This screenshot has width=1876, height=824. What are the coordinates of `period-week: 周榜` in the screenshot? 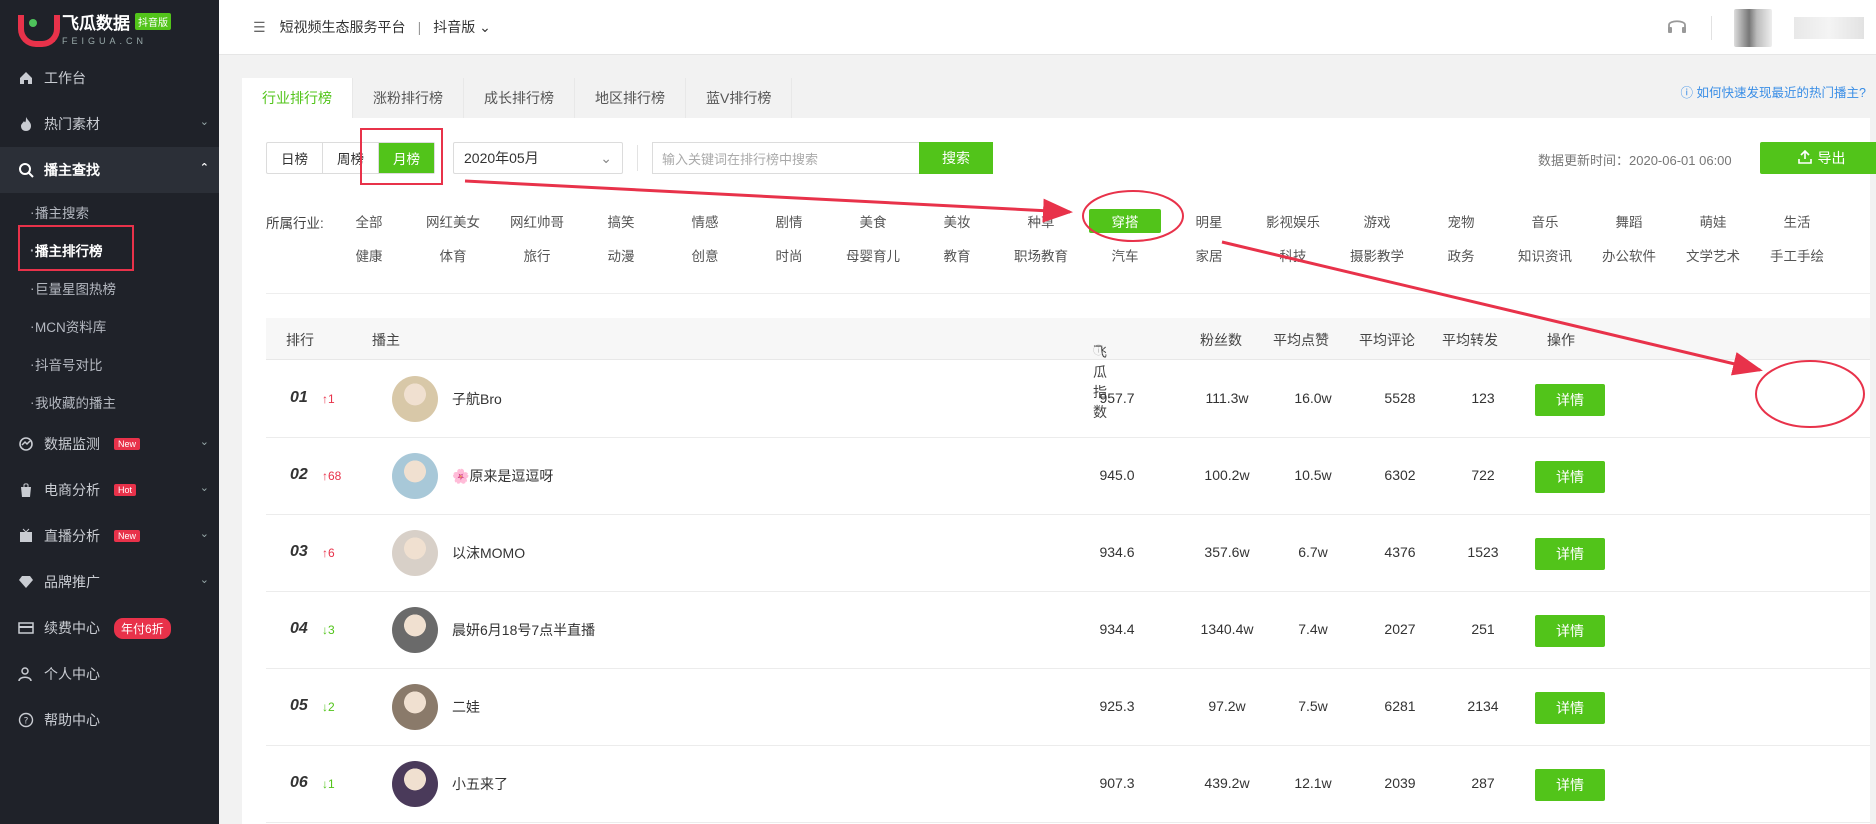 It's located at (351, 158).